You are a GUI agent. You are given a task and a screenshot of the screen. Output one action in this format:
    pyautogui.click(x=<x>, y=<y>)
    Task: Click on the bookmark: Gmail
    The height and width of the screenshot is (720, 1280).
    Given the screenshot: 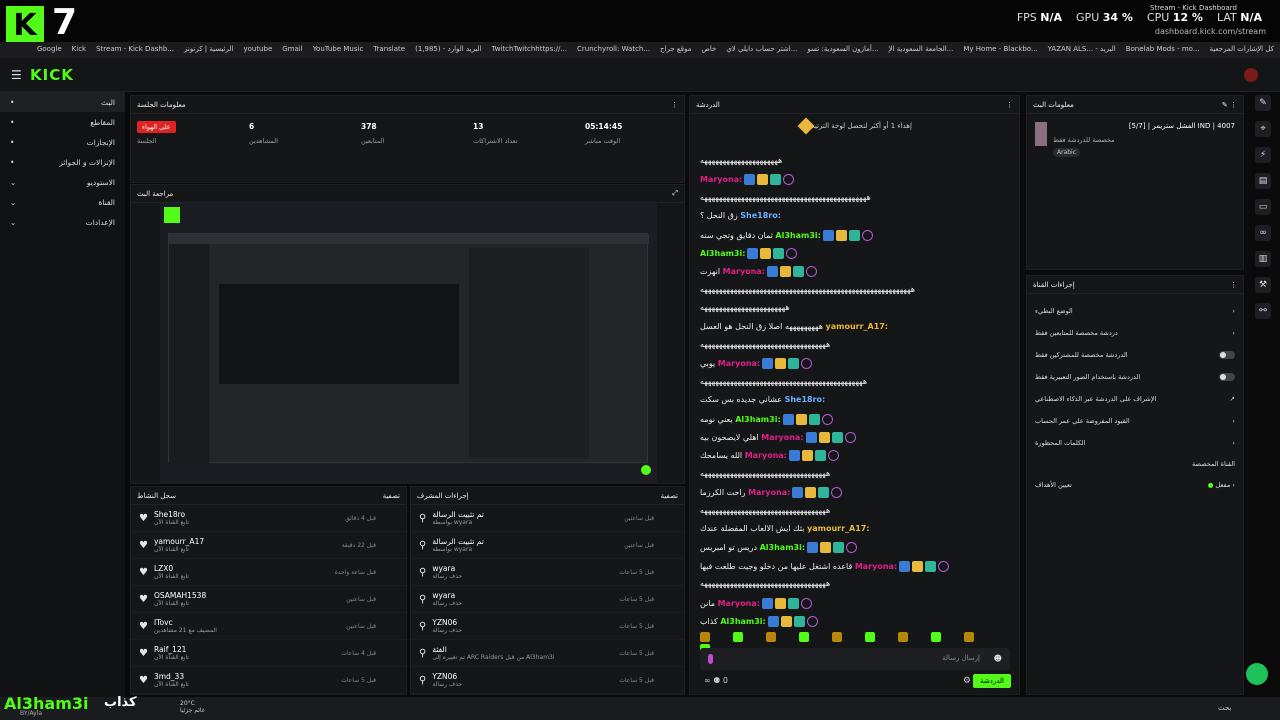 What is the action you would take?
    pyautogui.click(x=292, y=50)
    